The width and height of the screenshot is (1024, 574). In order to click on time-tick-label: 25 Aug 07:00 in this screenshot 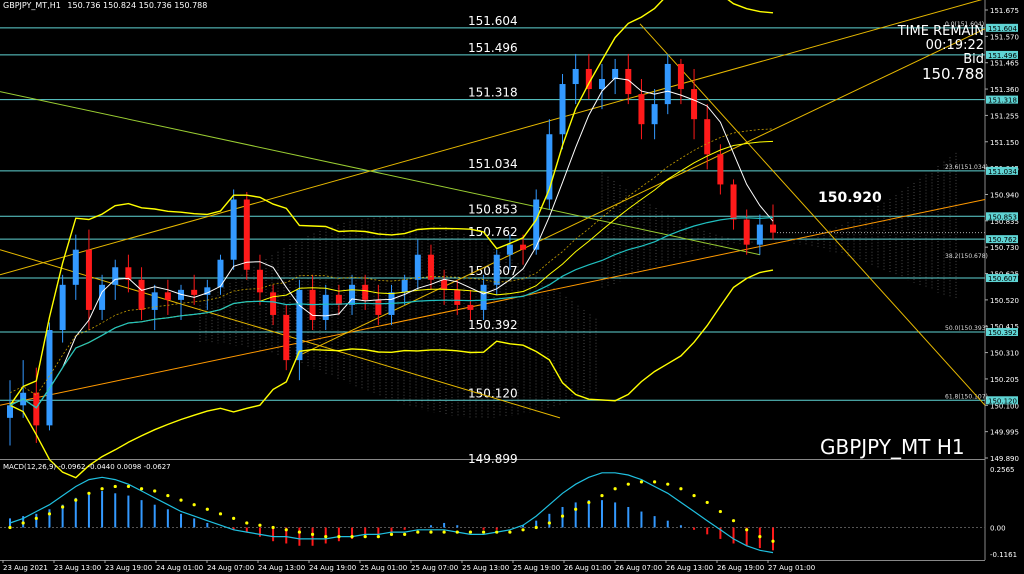, I will do `click(434, 568)`.